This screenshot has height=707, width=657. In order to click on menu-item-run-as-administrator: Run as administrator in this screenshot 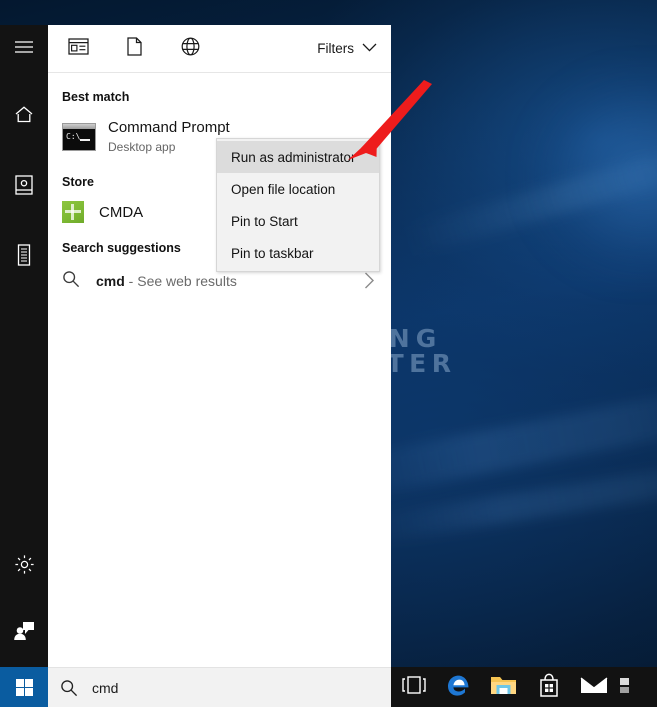, I will do `click(298, 157)`.